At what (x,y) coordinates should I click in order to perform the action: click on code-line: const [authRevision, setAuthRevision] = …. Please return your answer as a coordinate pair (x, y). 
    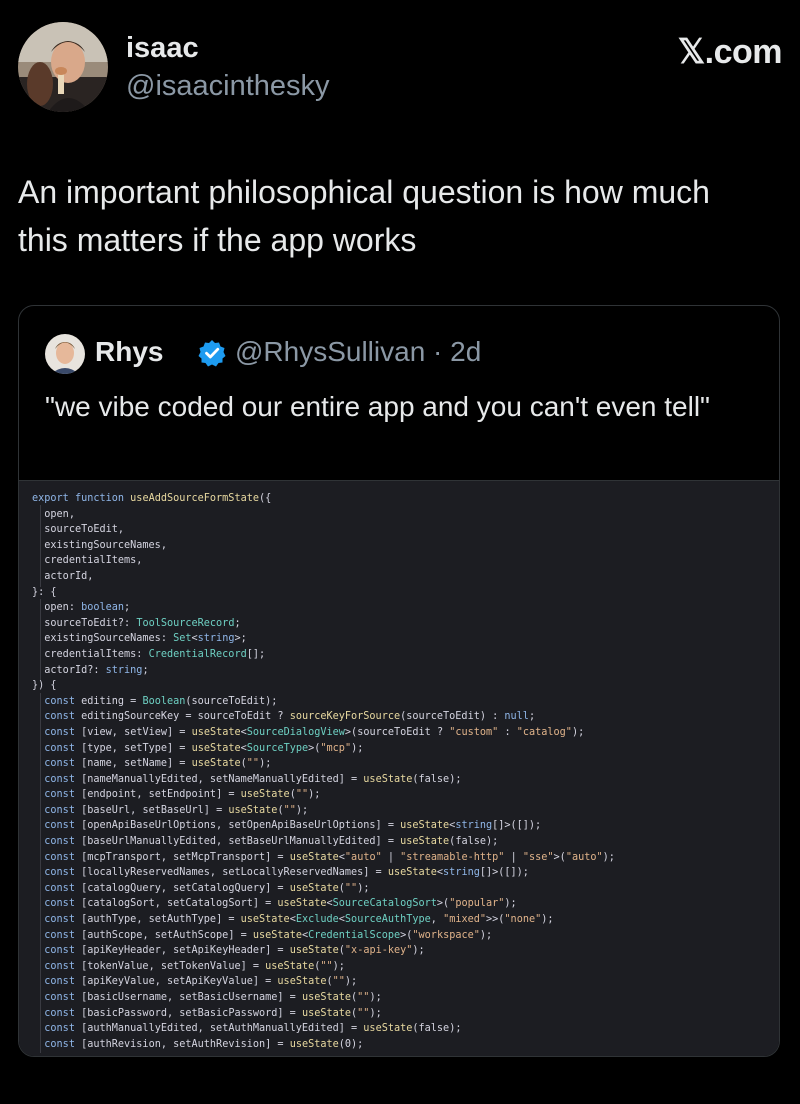
    Looking at the image, I should click on (204, 1044).